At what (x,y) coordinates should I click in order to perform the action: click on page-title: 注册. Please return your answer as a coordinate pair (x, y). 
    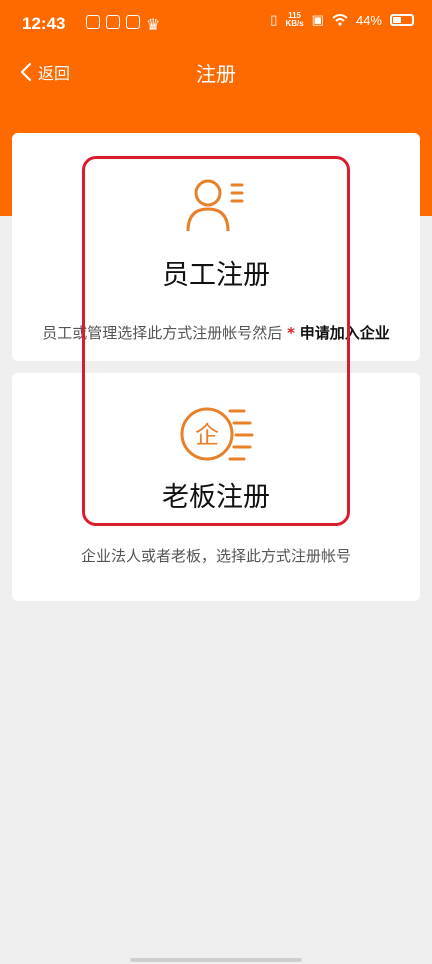
    Looking at the image, I should click on (216, 74).